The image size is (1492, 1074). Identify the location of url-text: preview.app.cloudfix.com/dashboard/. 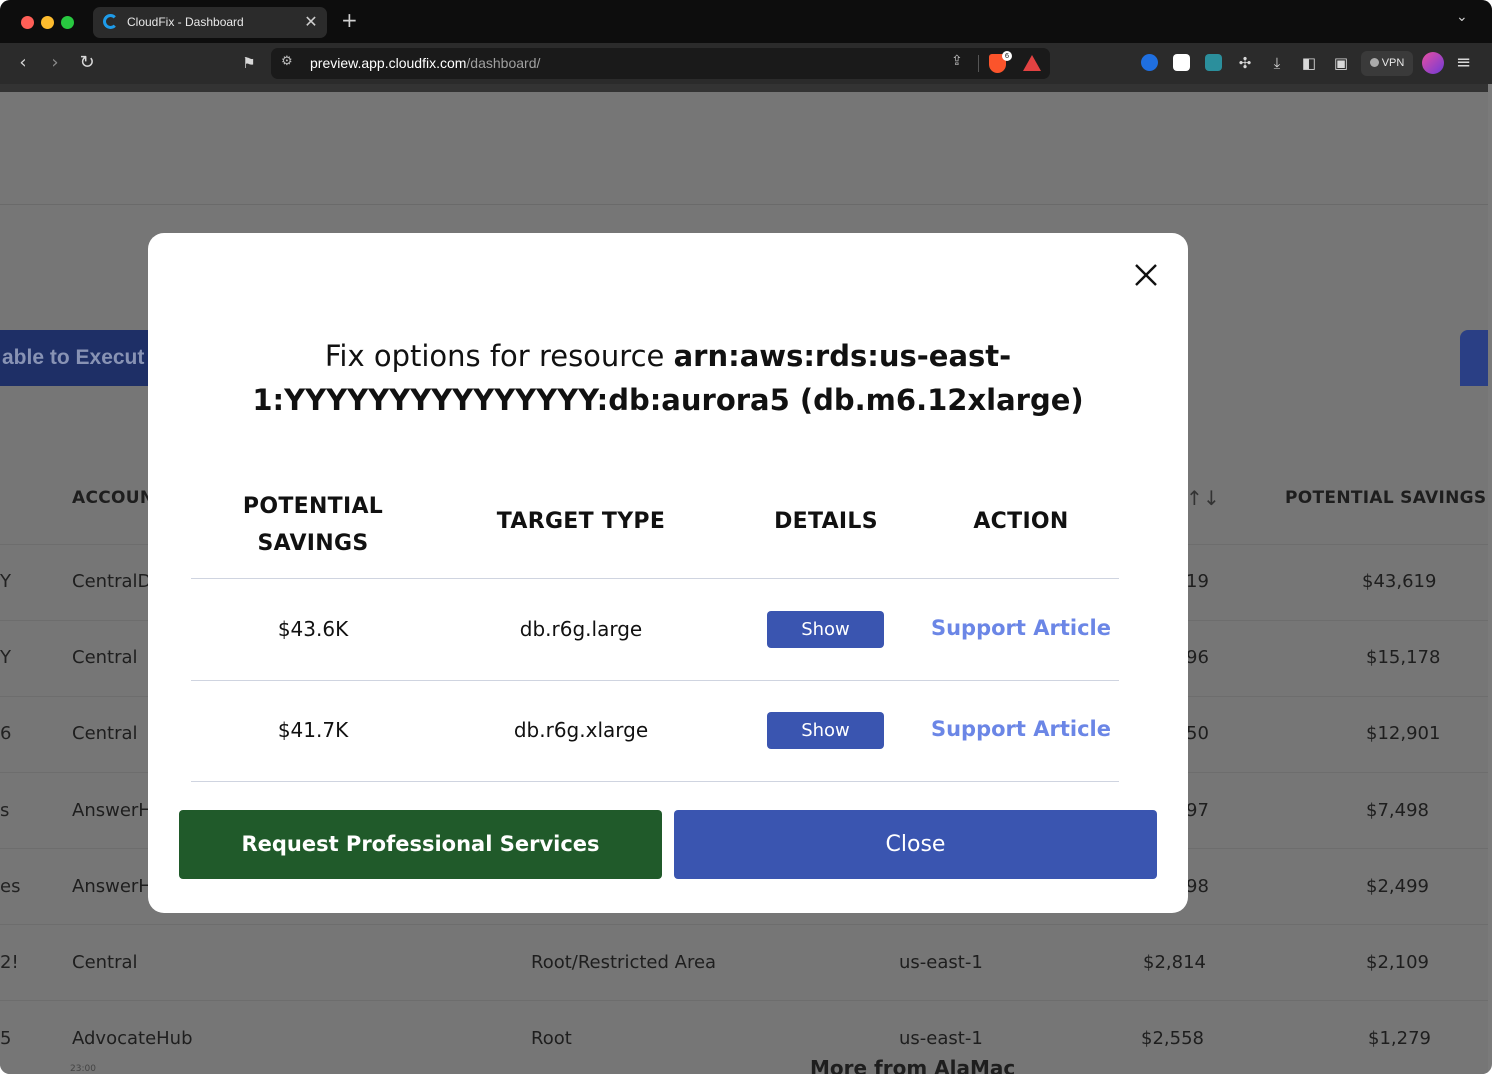
(425, 63).